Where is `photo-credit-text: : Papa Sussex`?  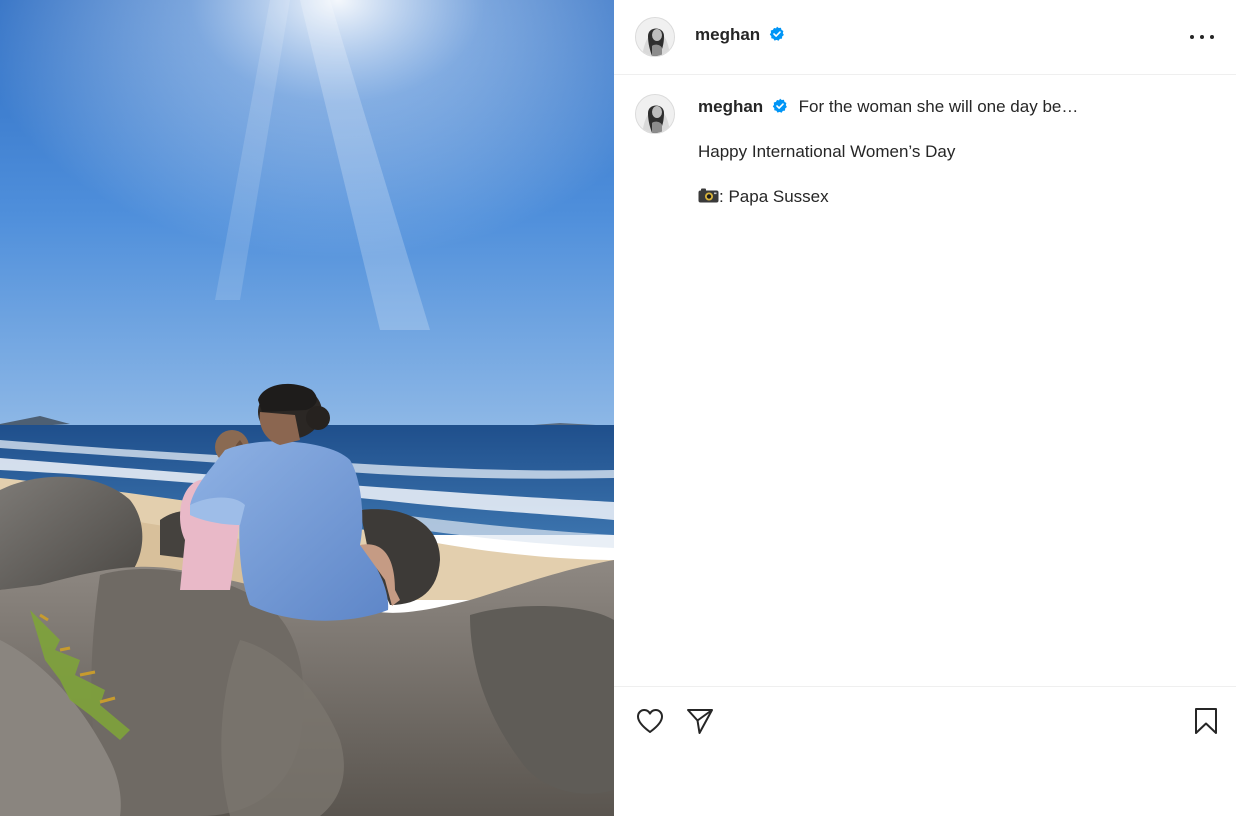 photo-credit-text: : Papa Sussex is located at coordinates (774, 196).